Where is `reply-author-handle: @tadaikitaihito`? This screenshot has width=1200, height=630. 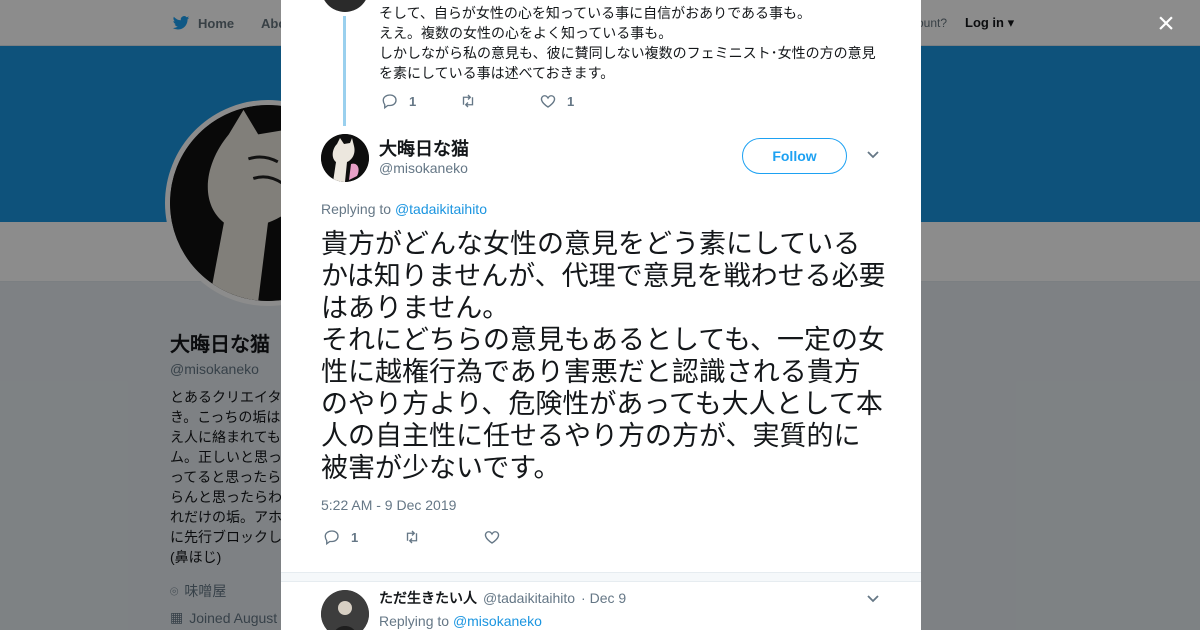 reply-author-handle: @tadaikitaihito is located at coordinates (529, 598).